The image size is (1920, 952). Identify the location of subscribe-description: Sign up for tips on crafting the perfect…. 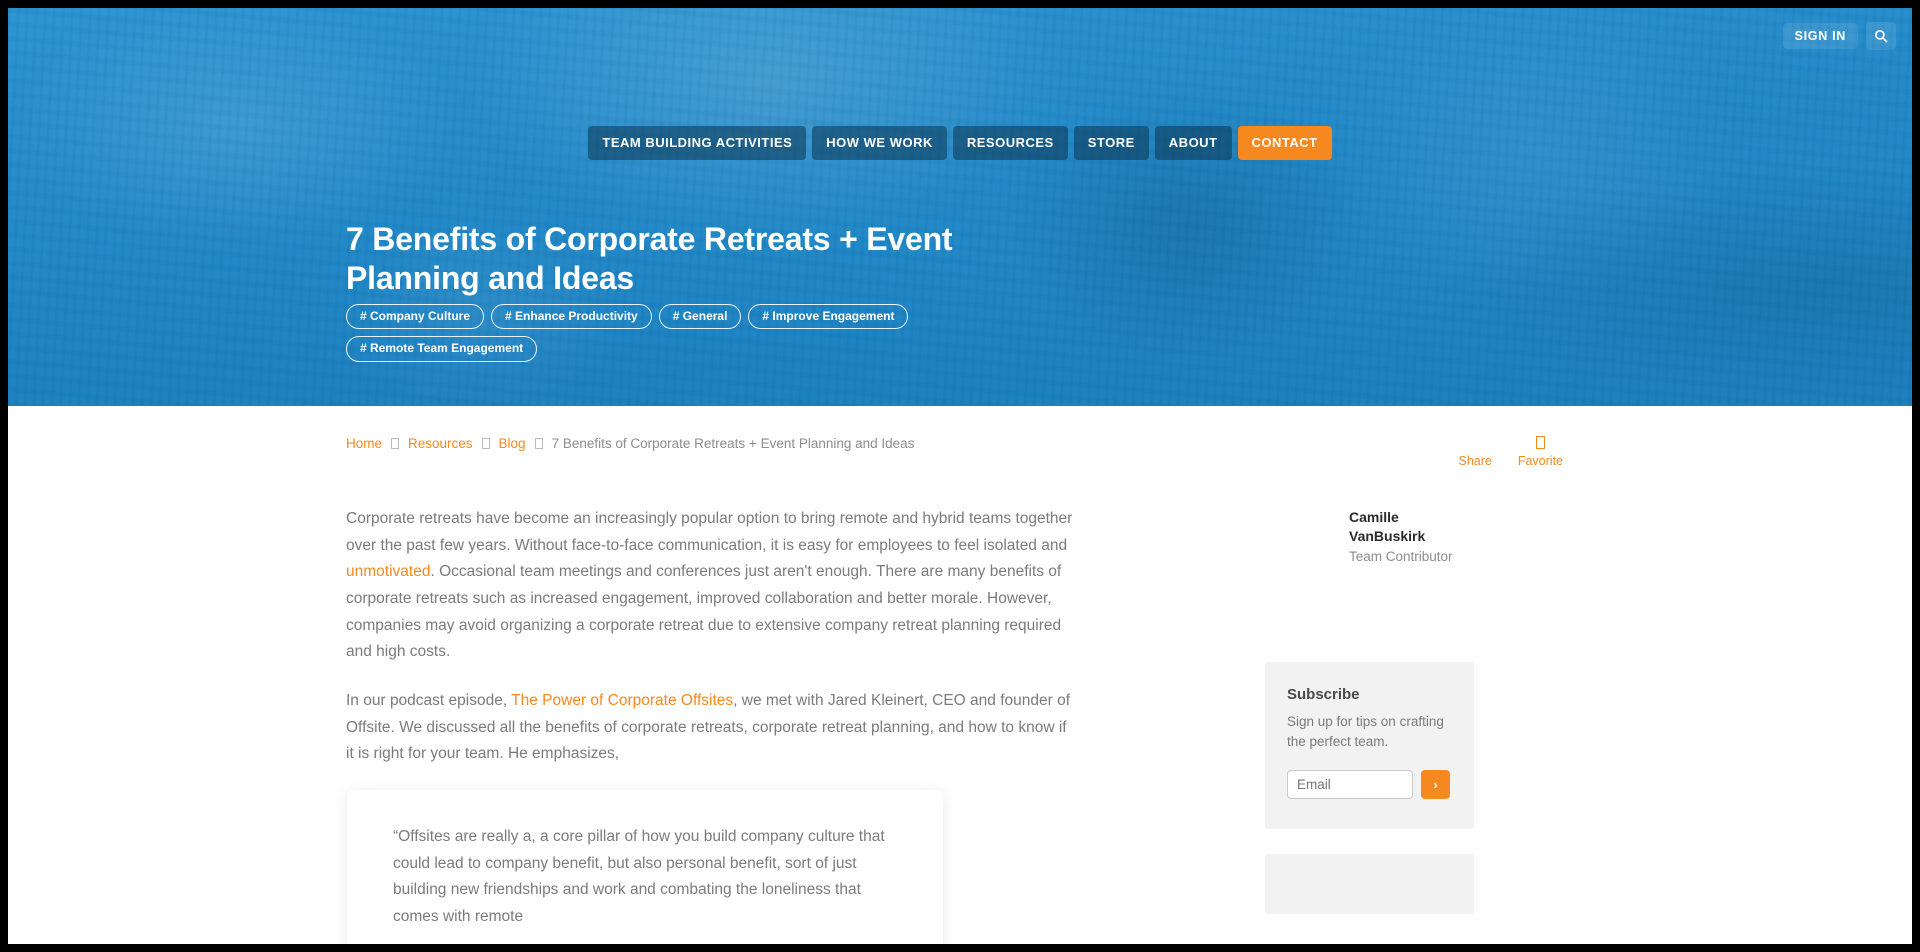
(1365, 731).